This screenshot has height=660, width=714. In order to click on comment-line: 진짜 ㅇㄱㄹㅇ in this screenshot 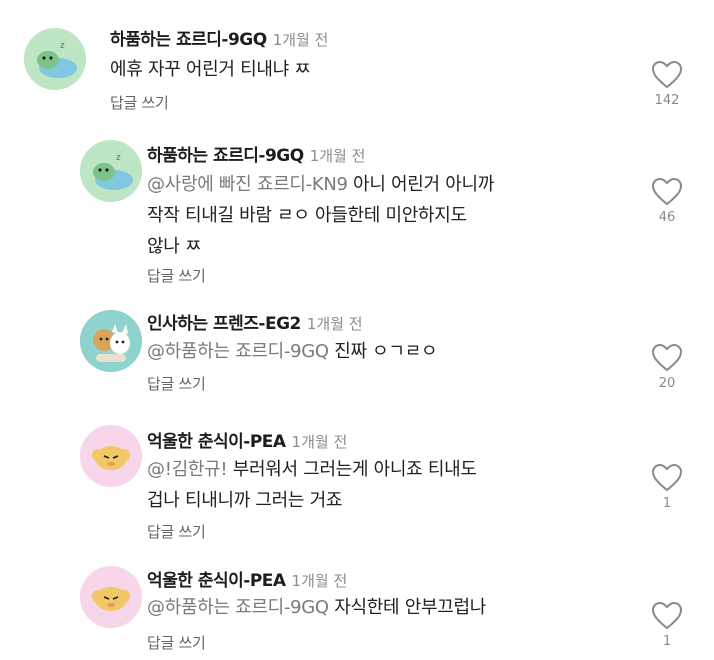, I will do `click(383, 351)`.